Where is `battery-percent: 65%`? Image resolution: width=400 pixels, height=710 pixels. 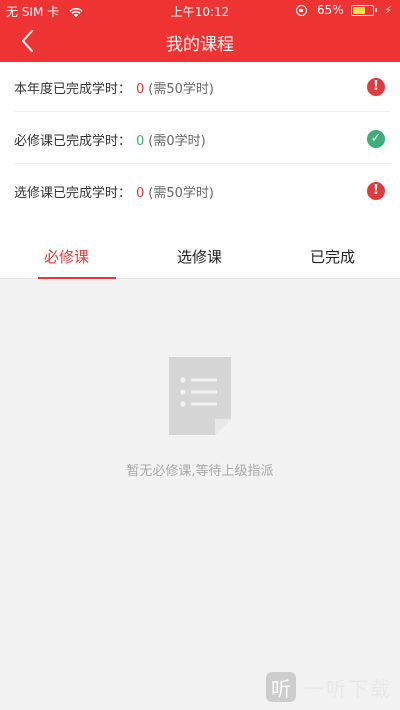 battery-percent: 65% is located at coordinates (330, 10).